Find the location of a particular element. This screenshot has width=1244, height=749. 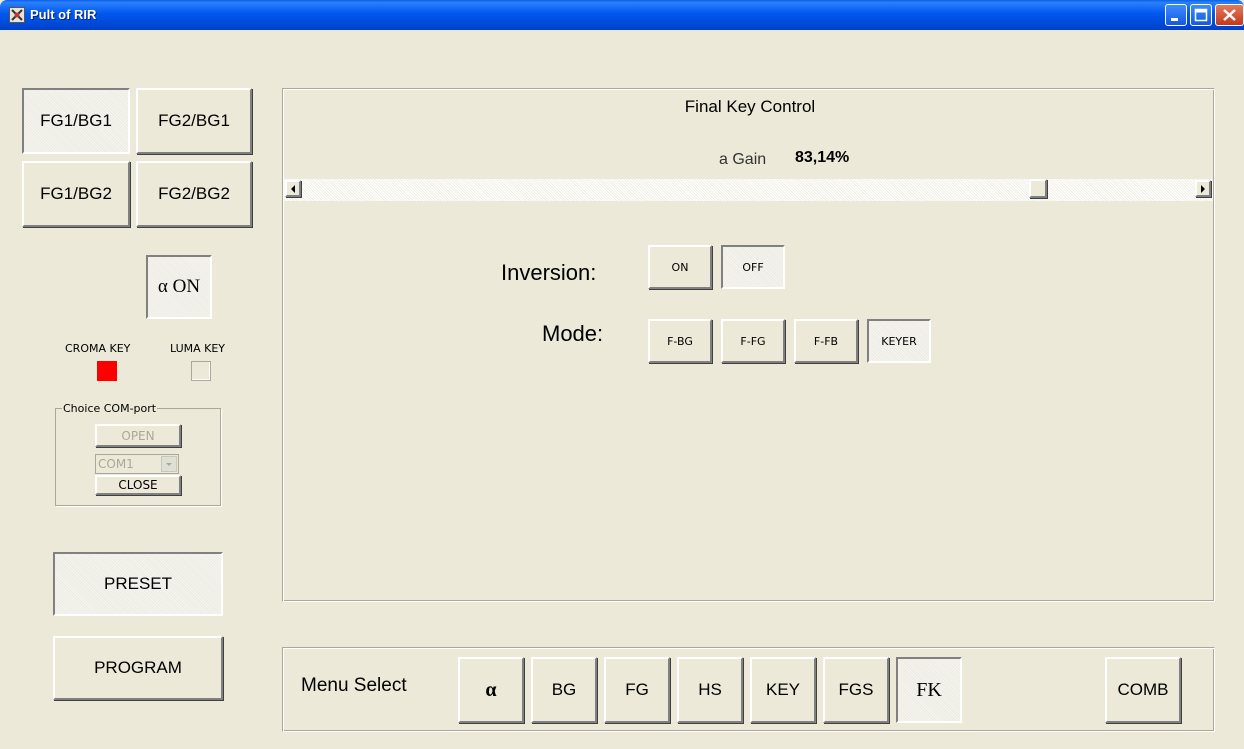

menu-key-button: KEY is located at coordinates (783, 690).